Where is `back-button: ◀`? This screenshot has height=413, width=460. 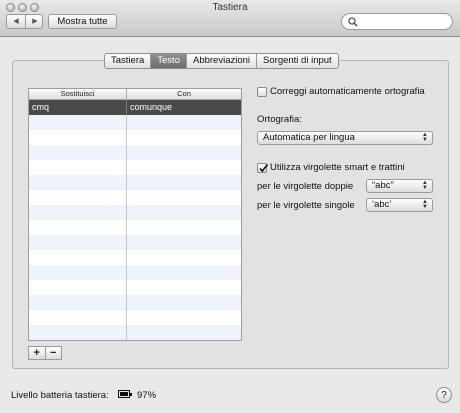 back-button: ◀ is located at coordinates (16, 21).